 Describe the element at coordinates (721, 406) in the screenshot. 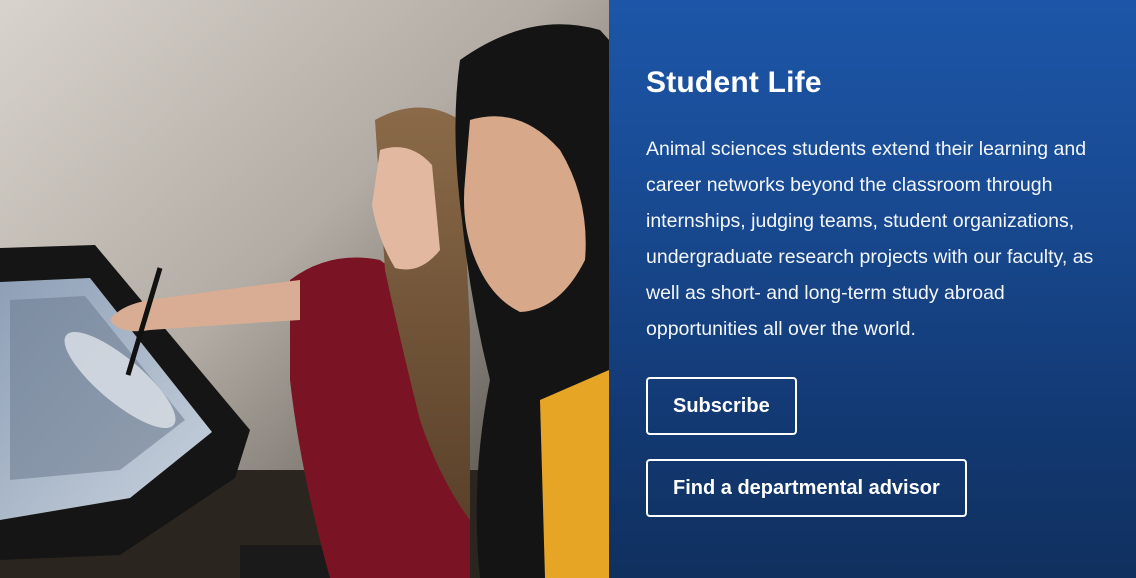

I see `subscribe-button: Subscribe` at that location.